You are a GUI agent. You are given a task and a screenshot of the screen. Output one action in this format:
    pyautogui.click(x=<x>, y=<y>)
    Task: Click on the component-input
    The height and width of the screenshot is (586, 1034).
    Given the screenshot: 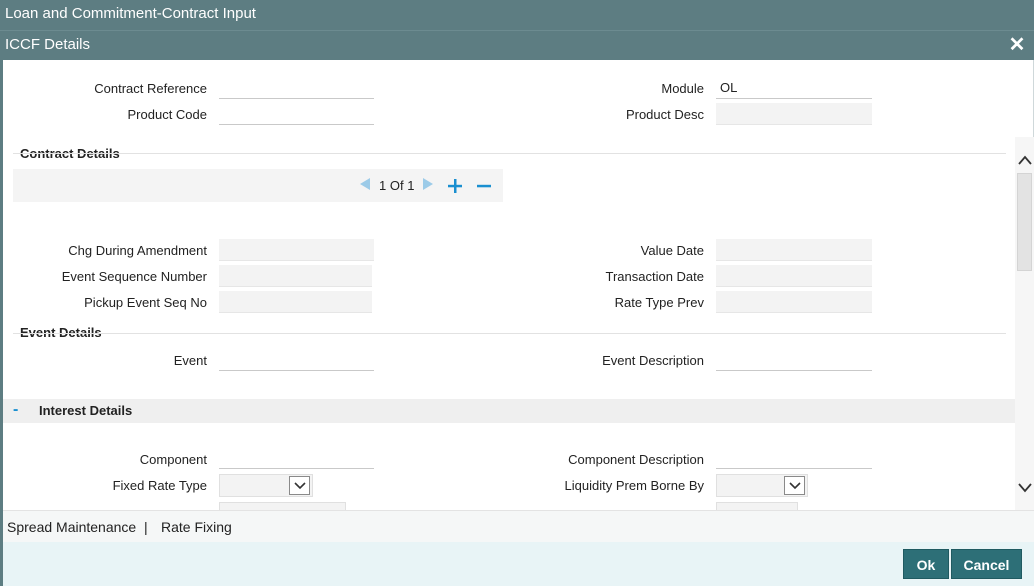 What is the action you would take?
    pyautogui.click(x=296, y=458)
    